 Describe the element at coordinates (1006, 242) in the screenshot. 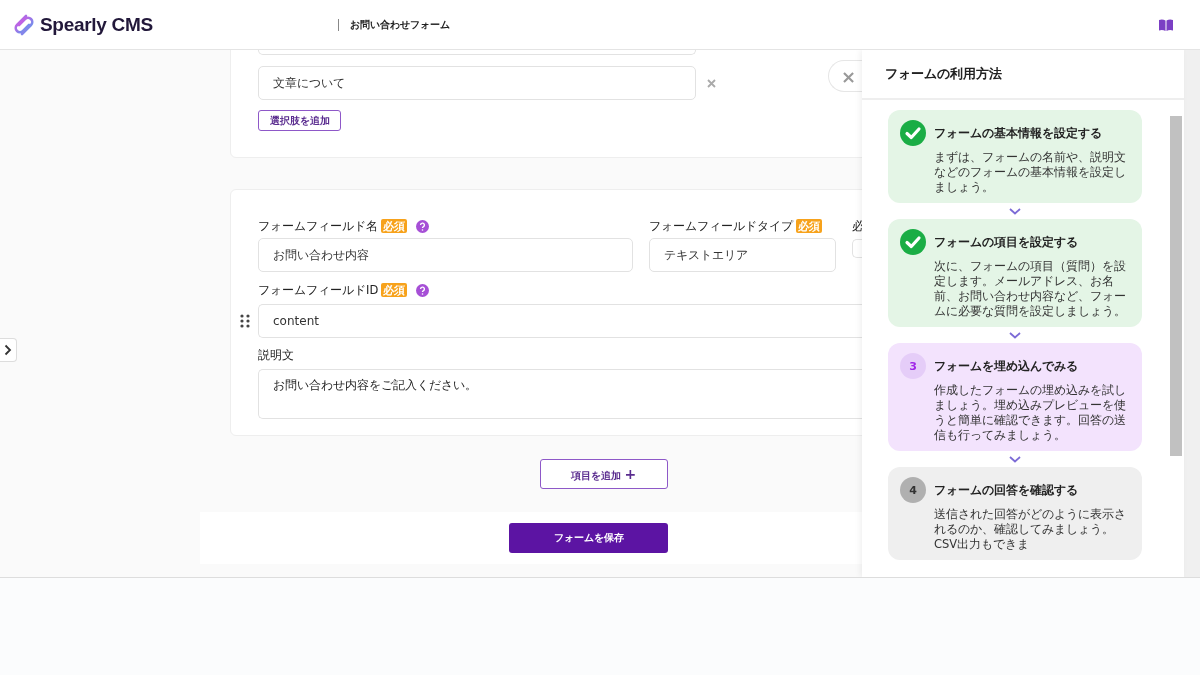

I see `step-title: フォームの項目を設定する` at that location.